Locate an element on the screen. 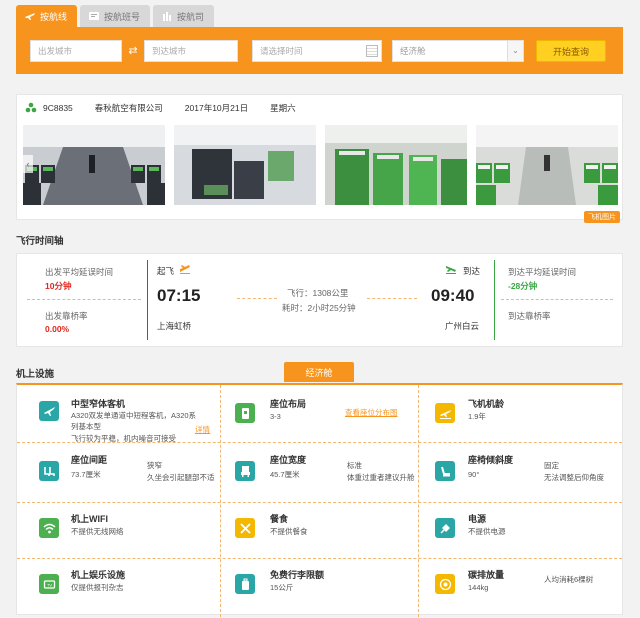  meal-icon is located at coordinates (245, 528).